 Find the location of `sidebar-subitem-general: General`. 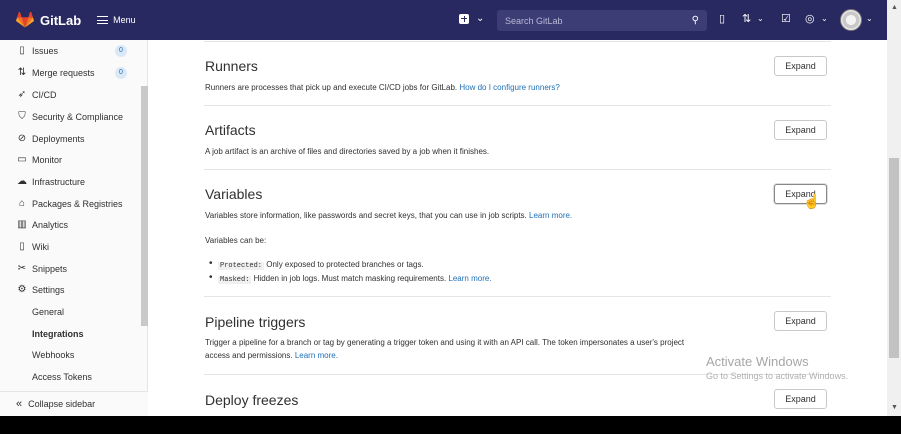

sidebar-subitem-general: General is located at coordinates (70, 311).